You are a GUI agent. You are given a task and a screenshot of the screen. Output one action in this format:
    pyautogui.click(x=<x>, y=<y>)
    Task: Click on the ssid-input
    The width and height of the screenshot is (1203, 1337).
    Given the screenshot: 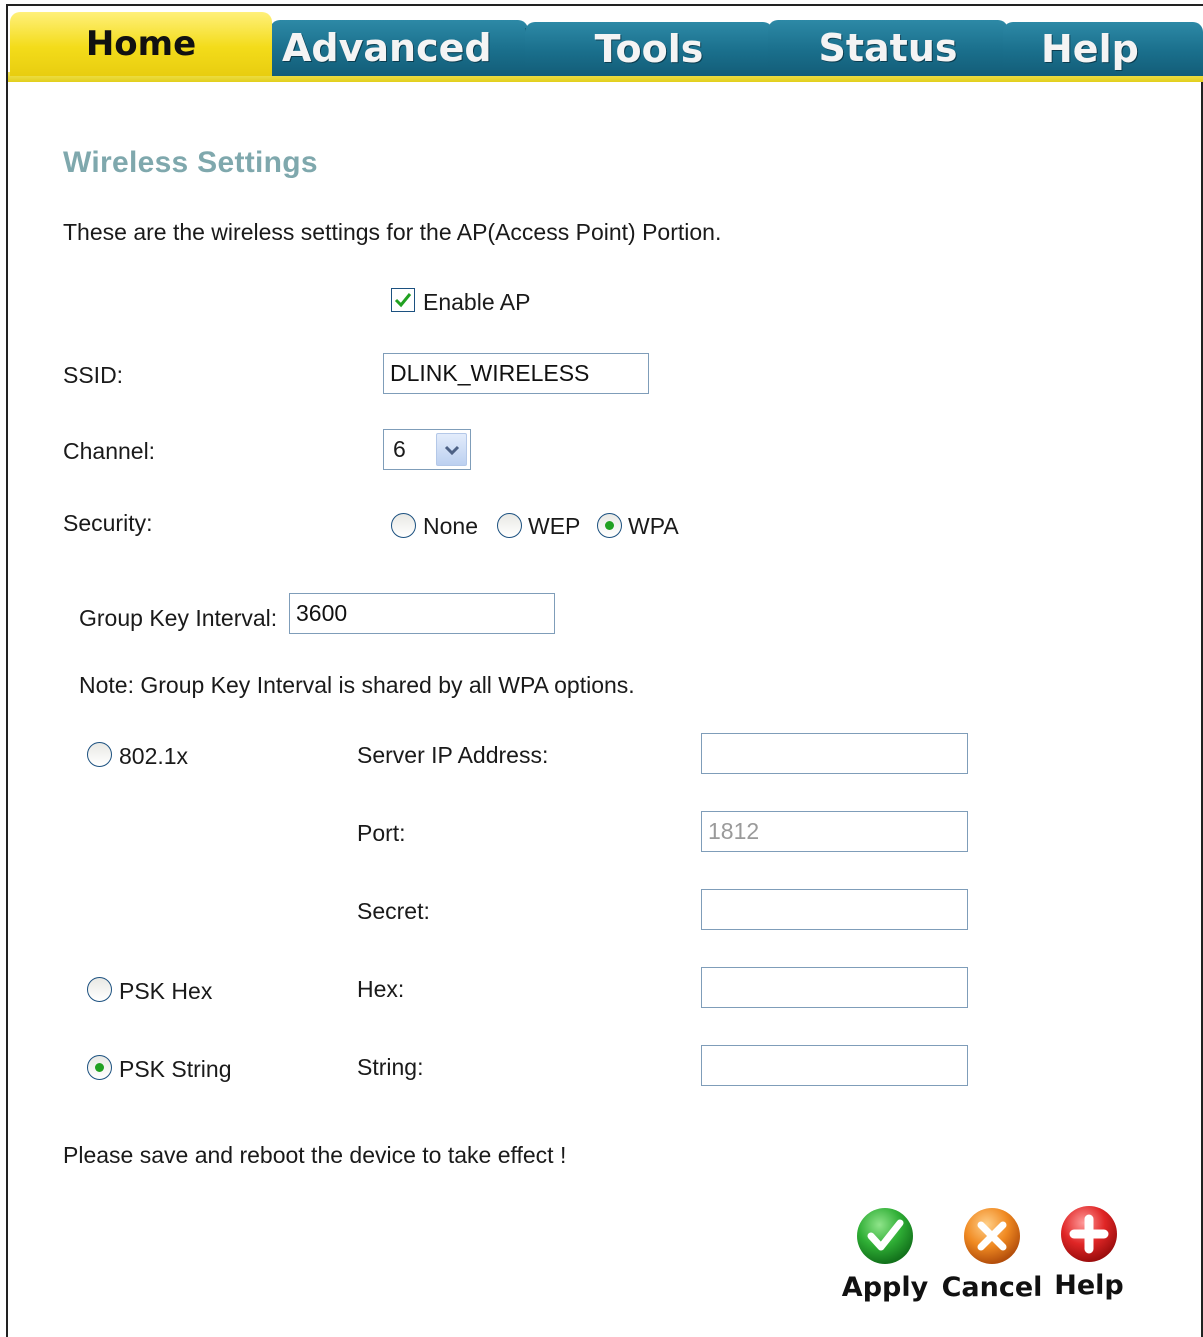 What is the action you would take?
    pyautogui.click(x=516, y=373)
    